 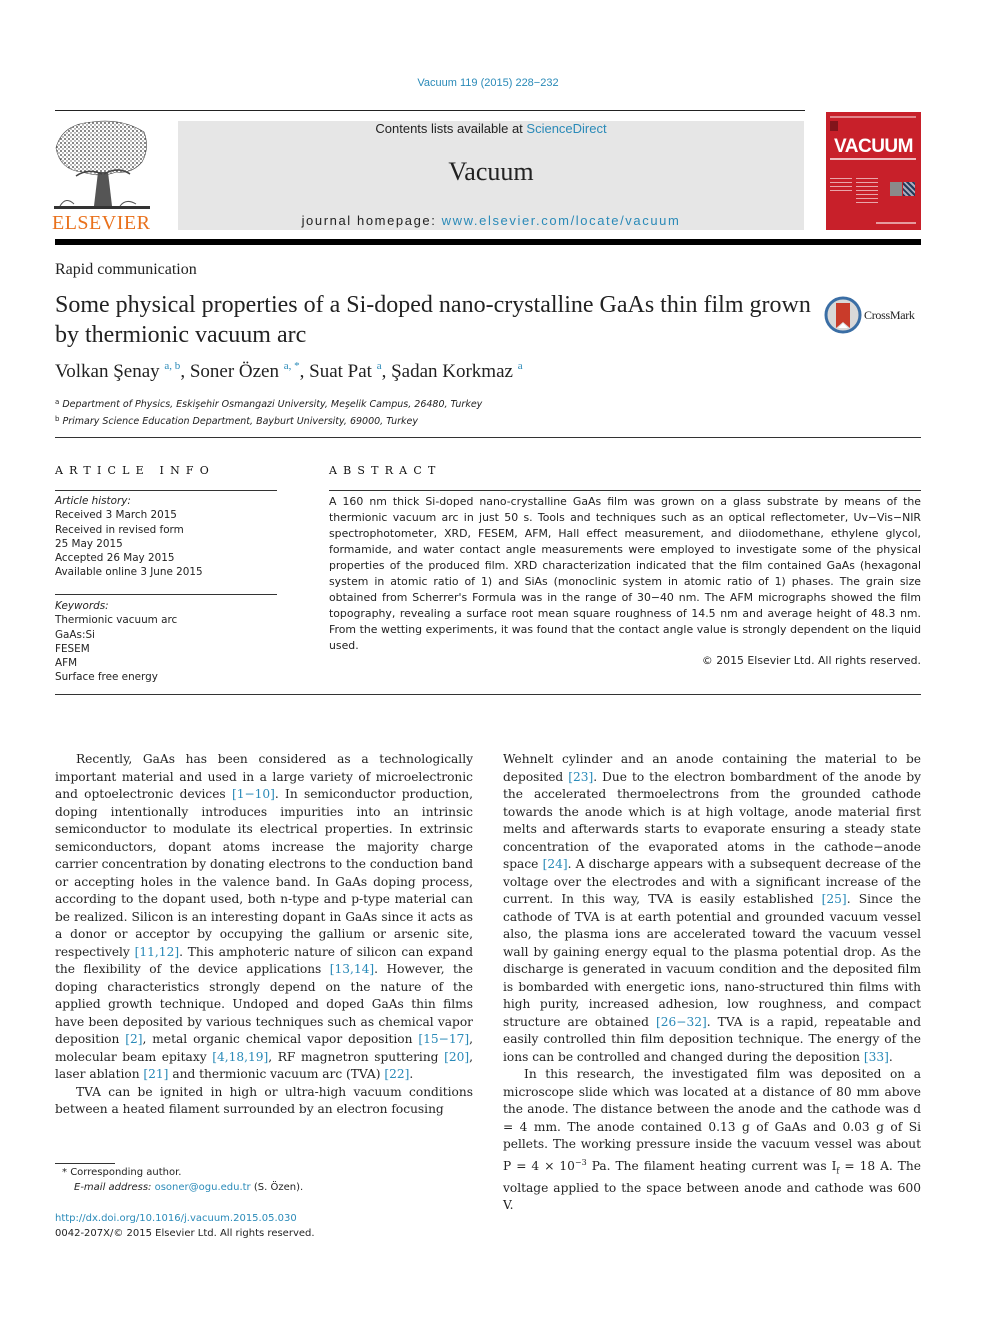 I want to click on elsevier-tree-icon, so click(x=102, y=164).